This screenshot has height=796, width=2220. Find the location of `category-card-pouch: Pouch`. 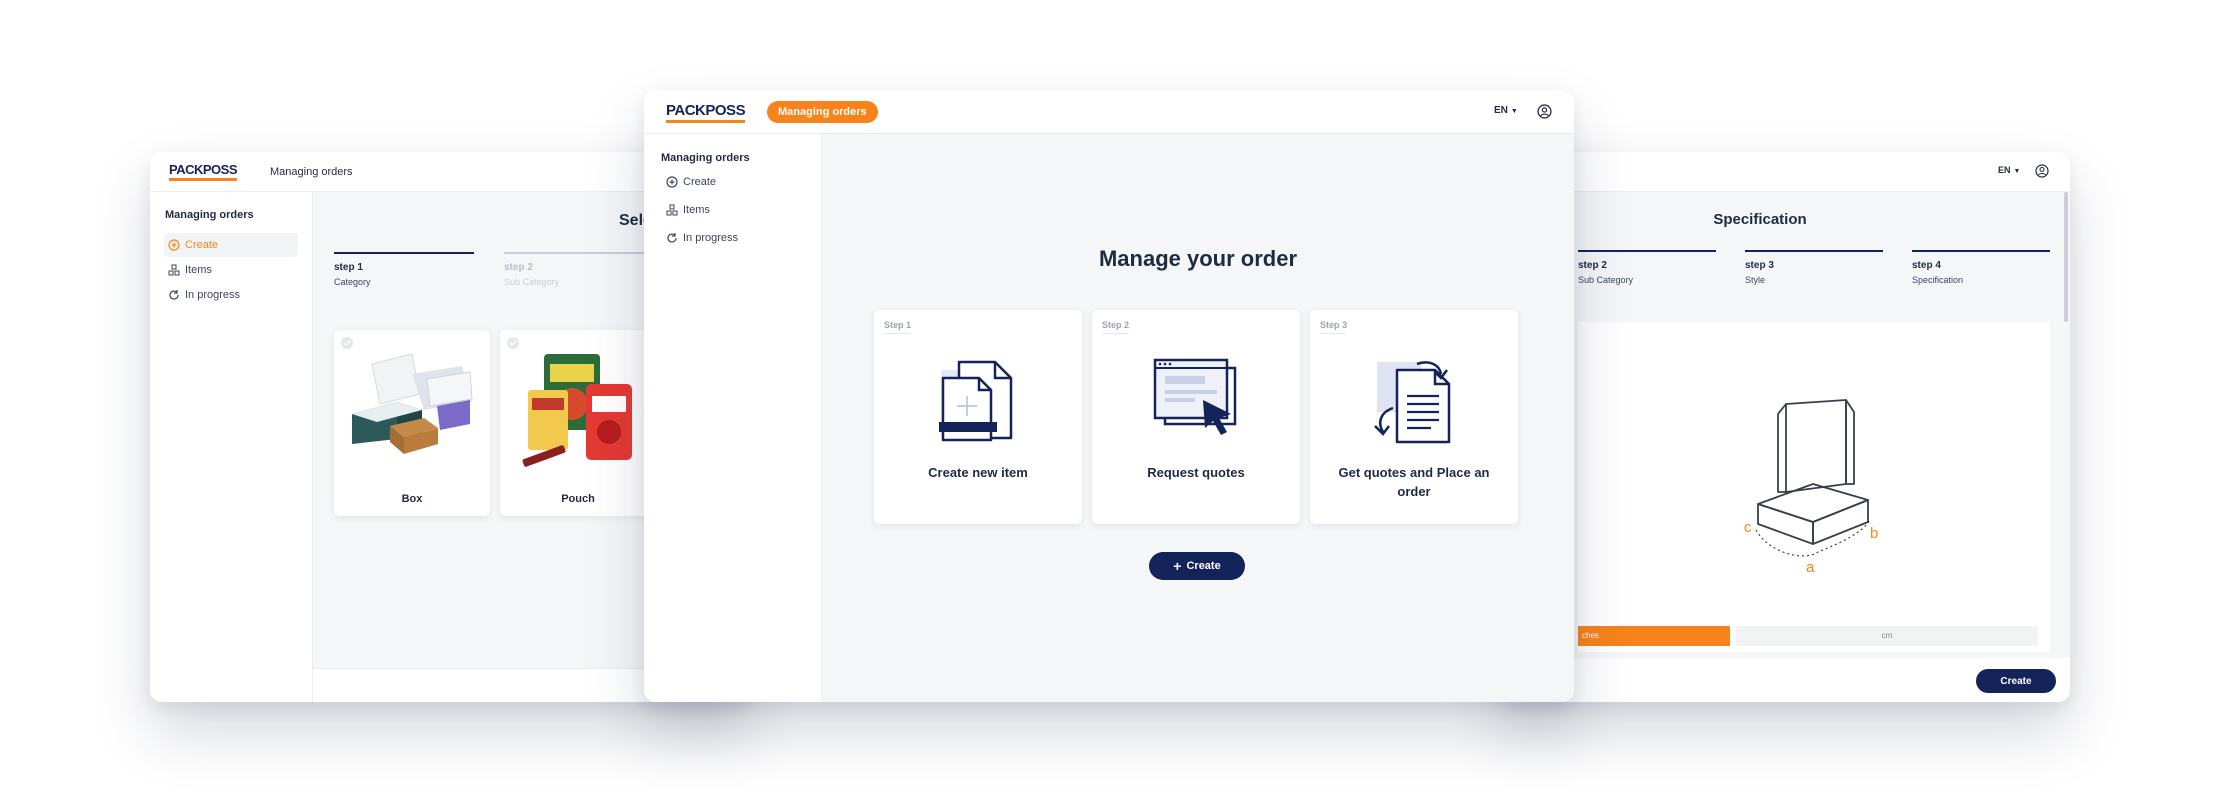

category-card-pouch: Pouch is located at coordinates (578, 423).